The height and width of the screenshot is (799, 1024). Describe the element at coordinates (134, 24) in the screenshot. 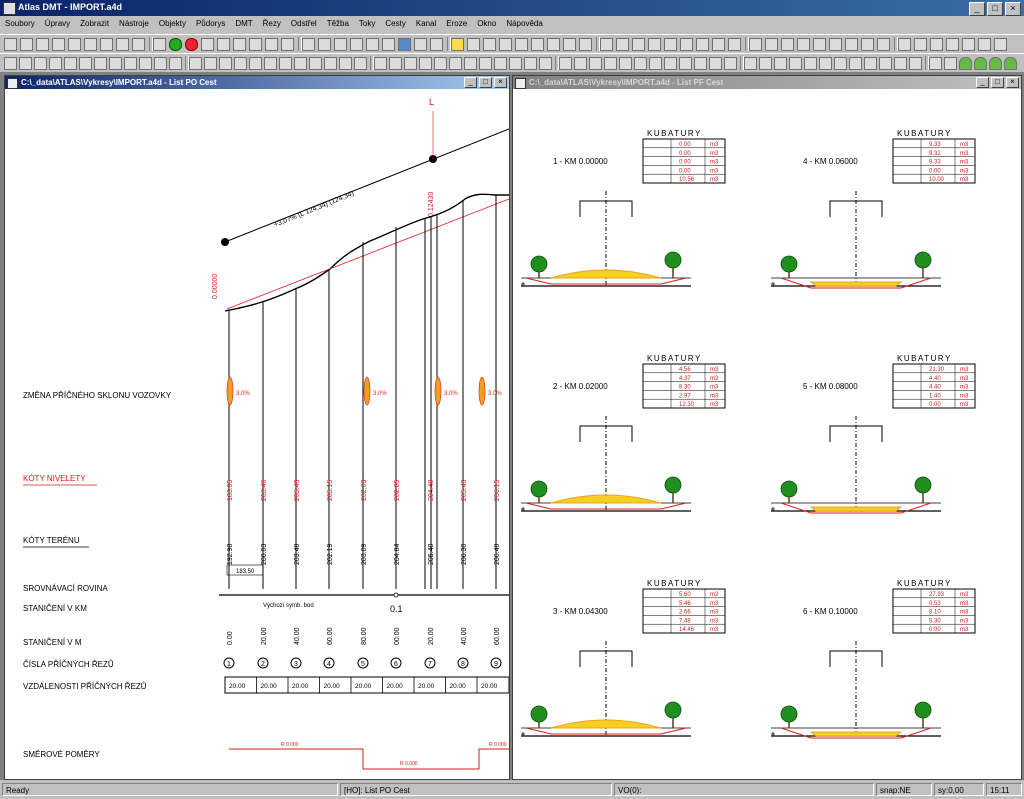

I see `menu-nastroje: Nástroje` at that location.